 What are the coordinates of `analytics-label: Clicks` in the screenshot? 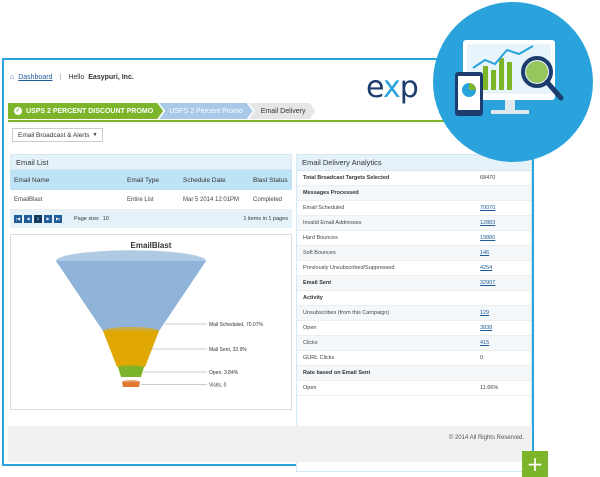 It's located at (310, 343).